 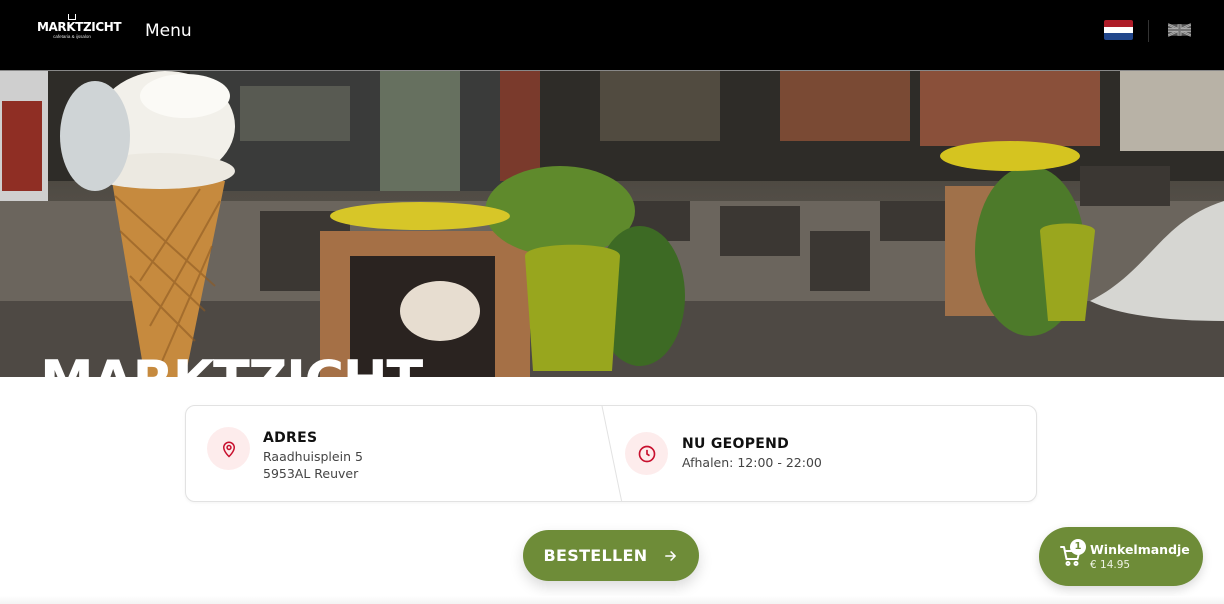 I want to click on language-nl-button, so click(x=1118, y=30).